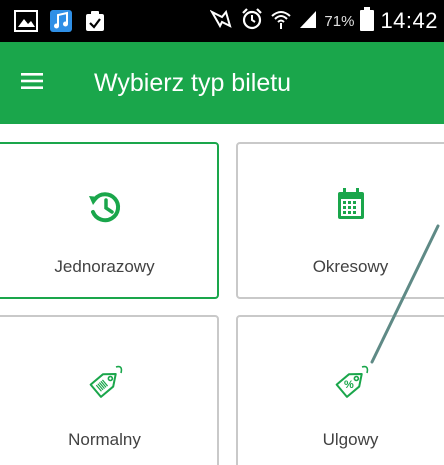 The image size is (444, 465). What do you see at coordinates (193, 83) in the screenshot?
I see `page-title: Wybierz typ biletu` at bounding box center [193, 83].